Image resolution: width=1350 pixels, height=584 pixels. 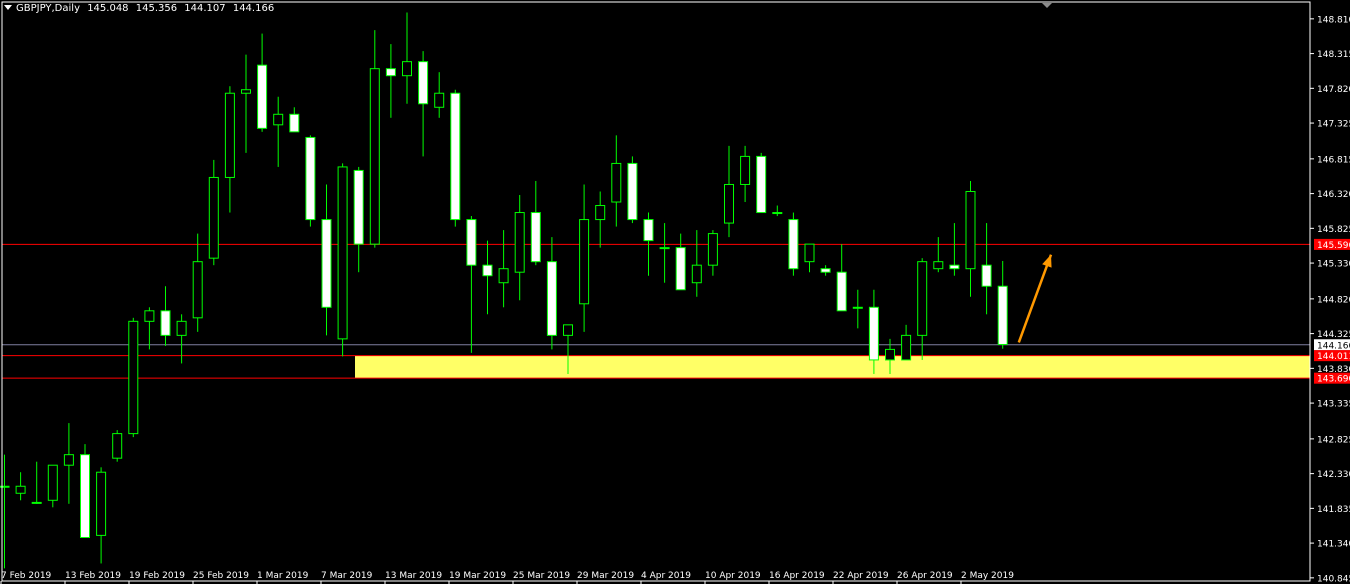 I want to click on y-axis-tick-label: 147.325, so click(x=1333, y=125).